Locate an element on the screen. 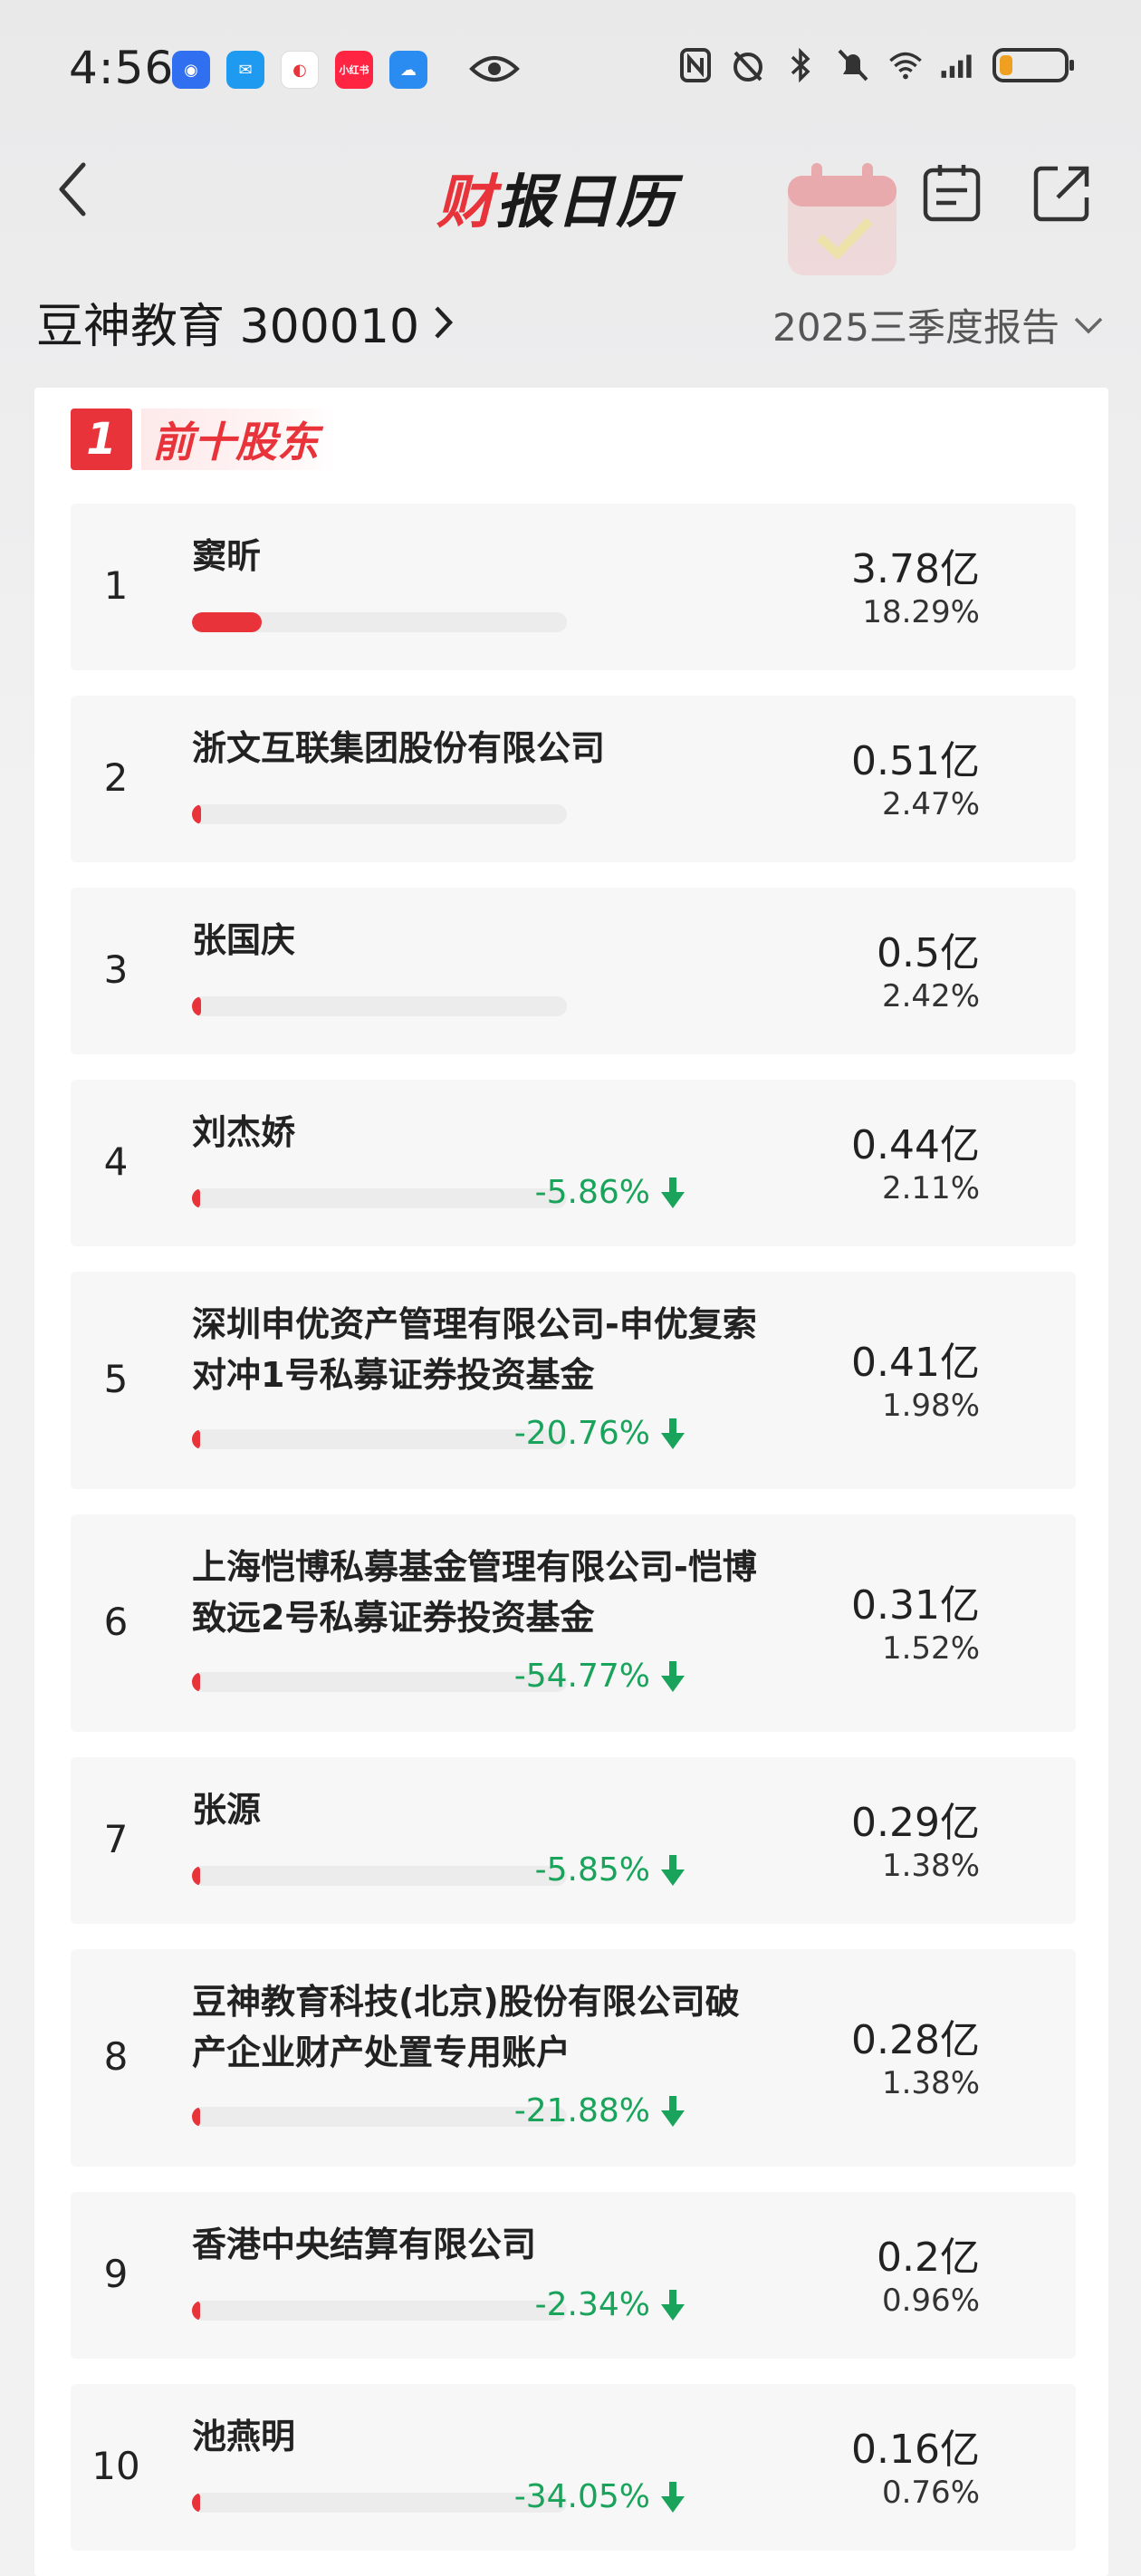 Image resolution: width=1141 pixels, height=2576 pixels. brand-title: 财报日历 is located at coordinates (556, 197).